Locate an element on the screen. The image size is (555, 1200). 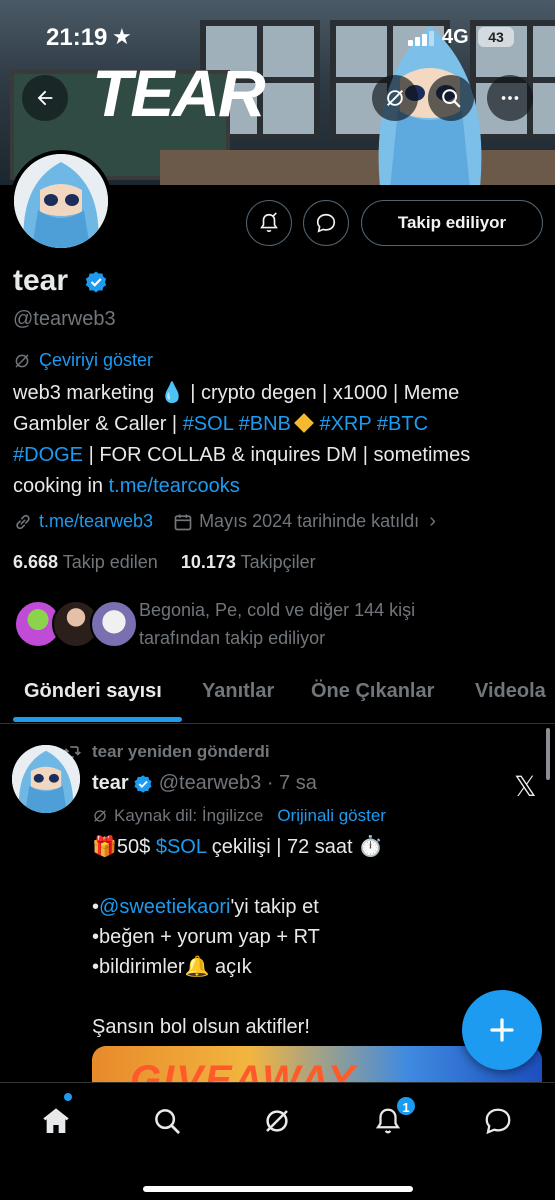
home-unread-dot is located at coordinates (68, 1097).